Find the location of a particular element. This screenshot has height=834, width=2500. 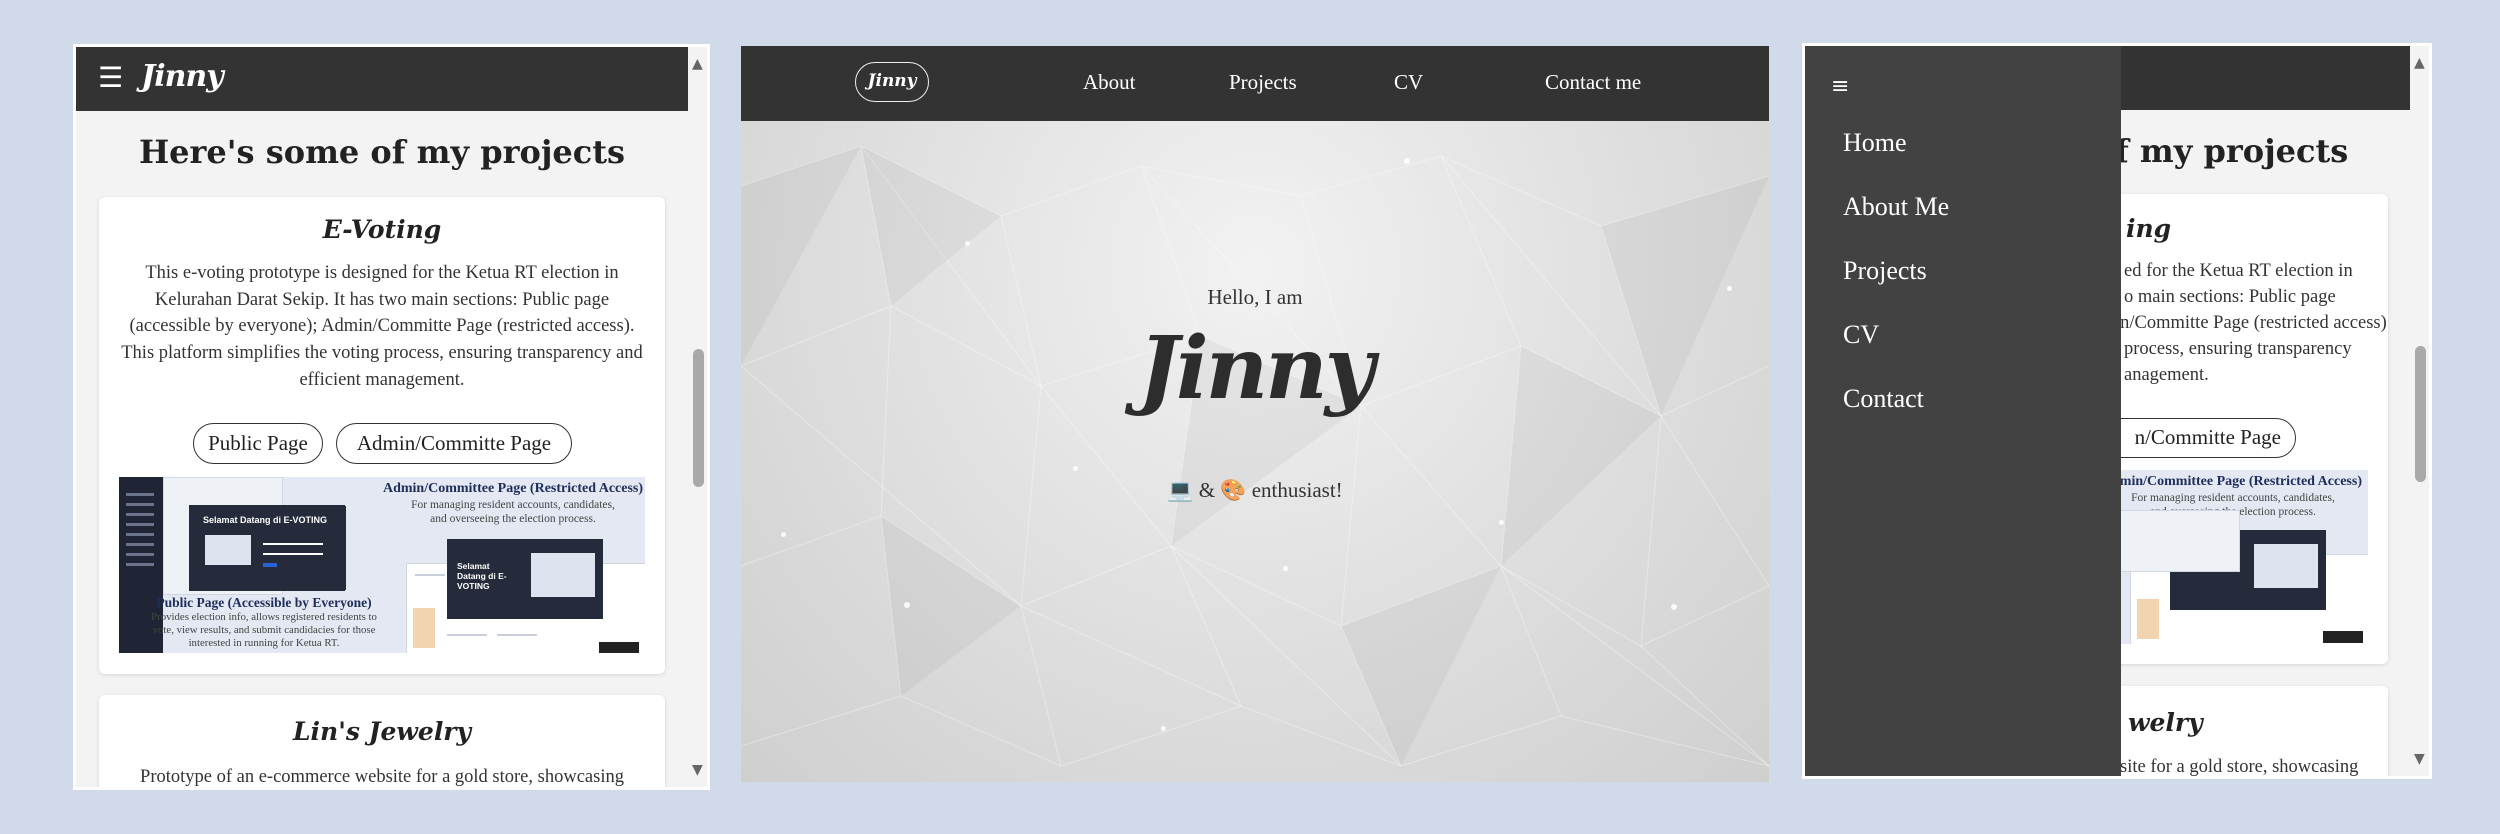

hamburger-menu-icon: ≡ is located at coordinates (1840, 86).